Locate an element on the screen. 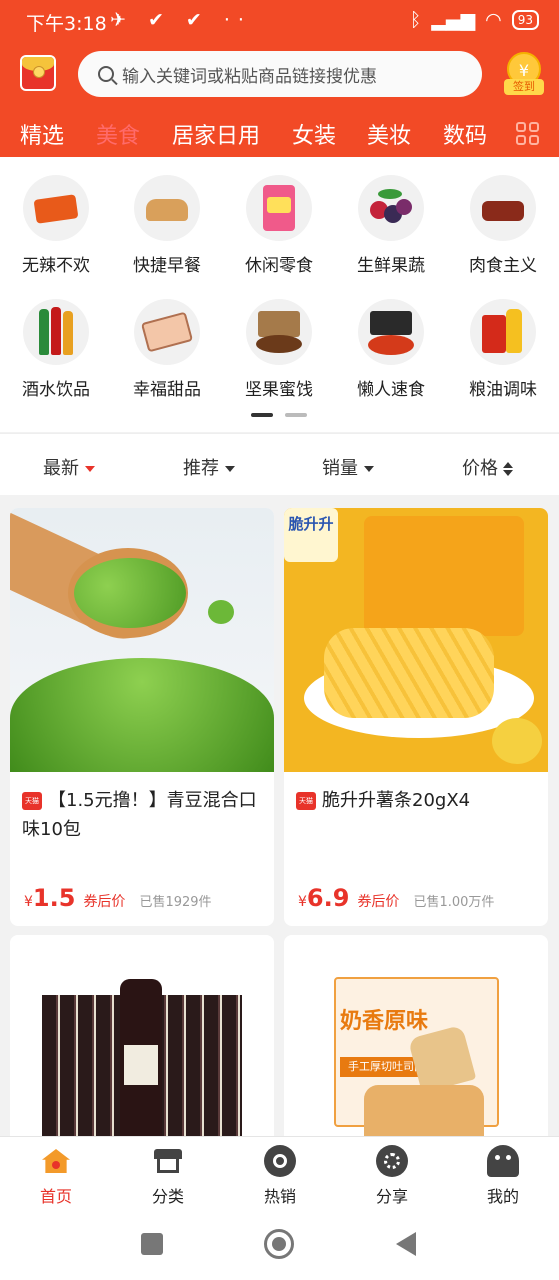 The image size is (559, 1280). bread-icon is located at coordinates (167, 208).